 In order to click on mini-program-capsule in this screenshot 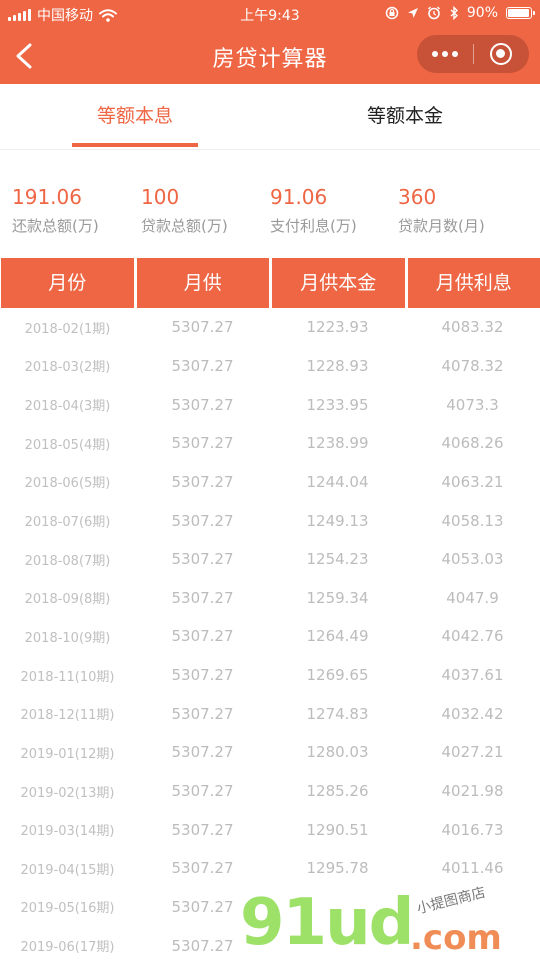, I will do `click(473, 54)`.